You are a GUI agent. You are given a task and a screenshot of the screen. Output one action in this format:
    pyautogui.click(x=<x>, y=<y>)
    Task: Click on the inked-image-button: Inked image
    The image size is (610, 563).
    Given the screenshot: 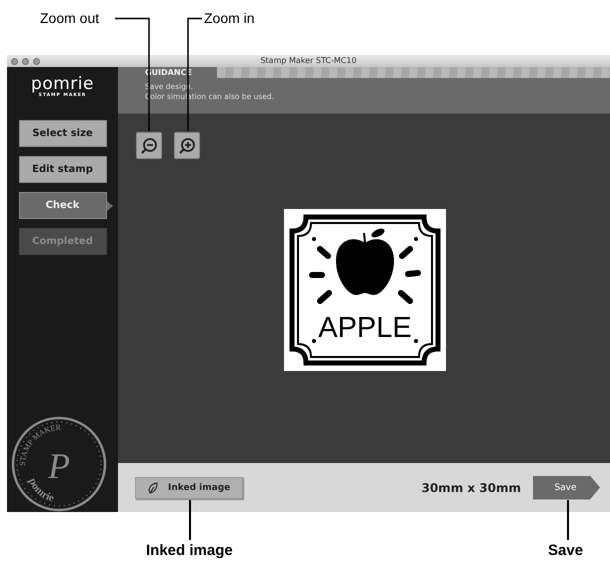 What is the action you would take?
    pyautogui.click(x=189, y=487)
    